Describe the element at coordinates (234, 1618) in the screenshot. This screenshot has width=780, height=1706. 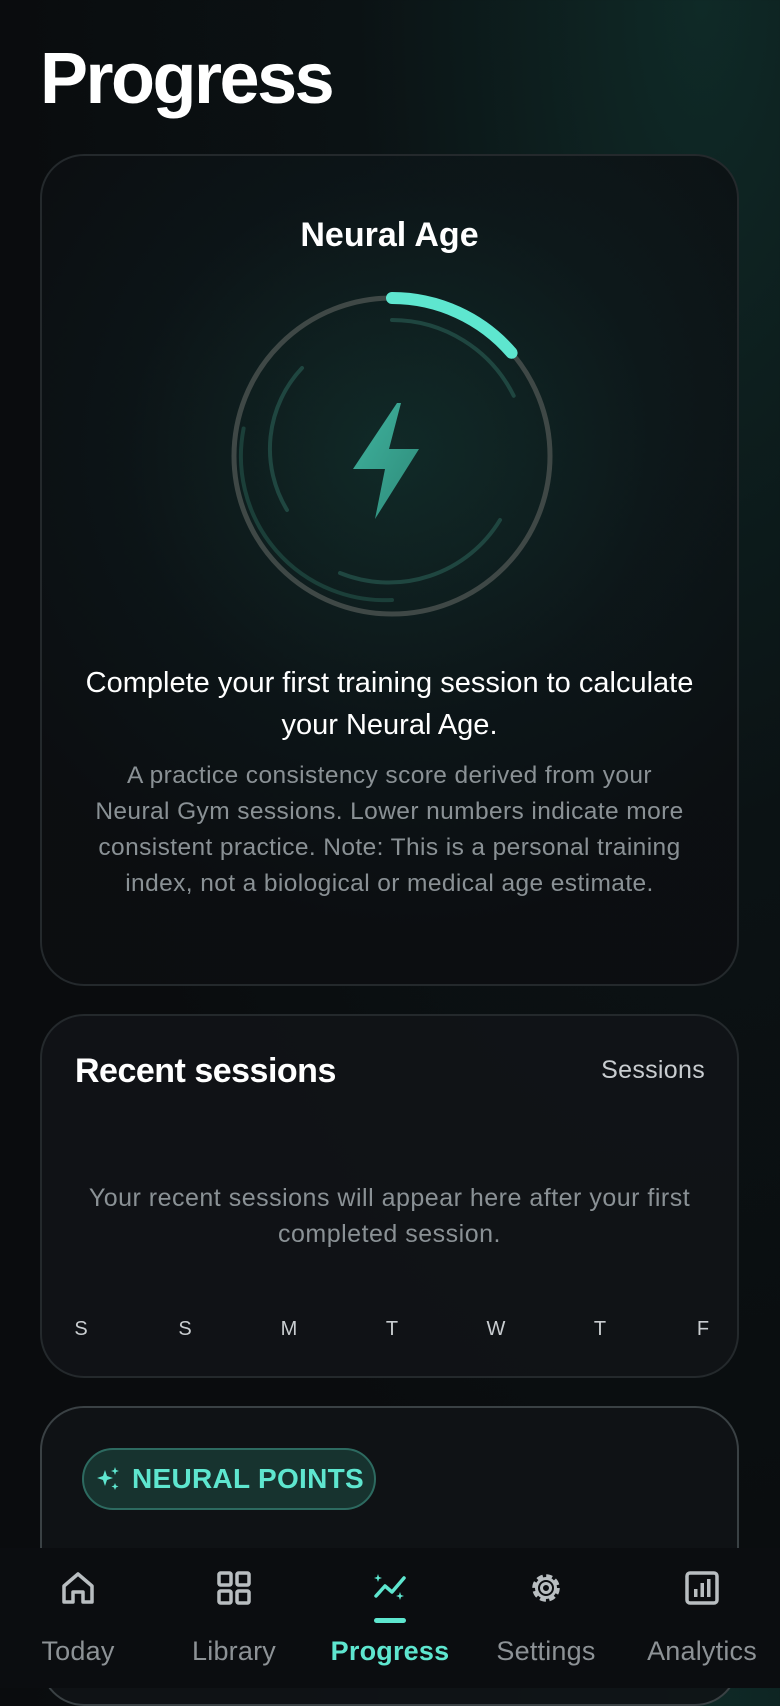
I see `nav-item-library: Library` at that location.